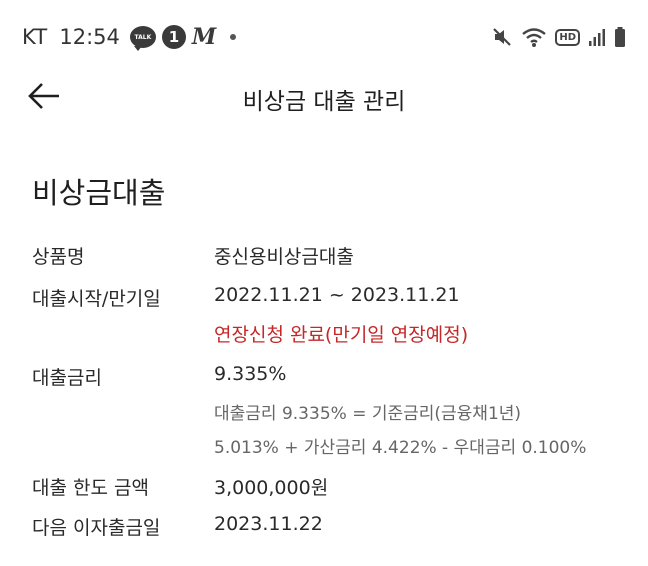 This screenshot has width=648, height=566. Describe the element at coordinates (324, 36) in the screenshot. I see `status-bar: KT 12:54 TALK 1 M HD` at that location.